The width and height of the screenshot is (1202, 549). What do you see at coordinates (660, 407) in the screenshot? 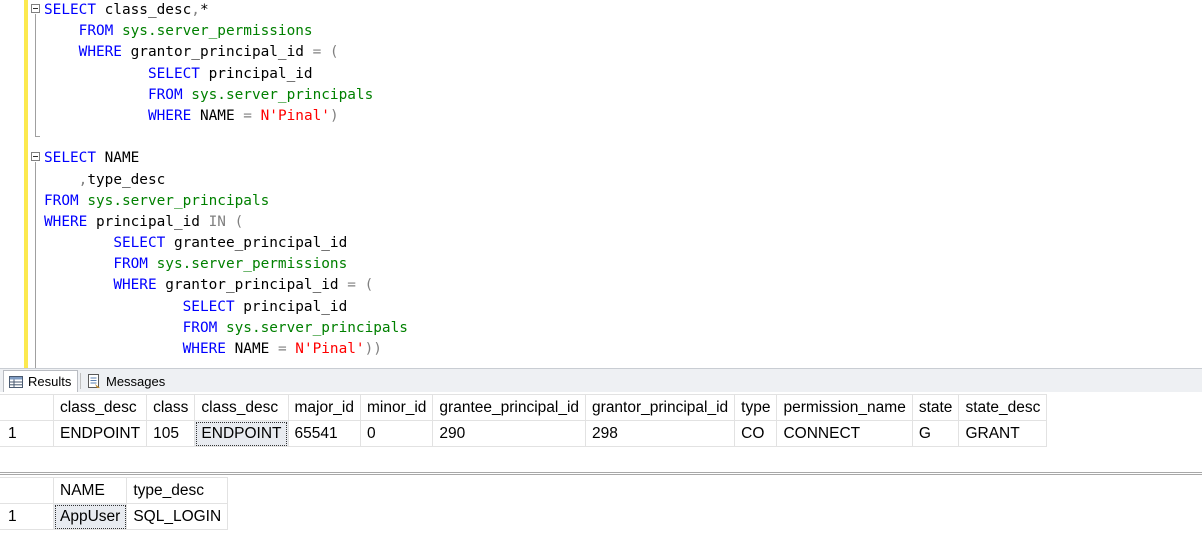
I see `column-header: grantor_principal_id` at bounding box center [660, 407].